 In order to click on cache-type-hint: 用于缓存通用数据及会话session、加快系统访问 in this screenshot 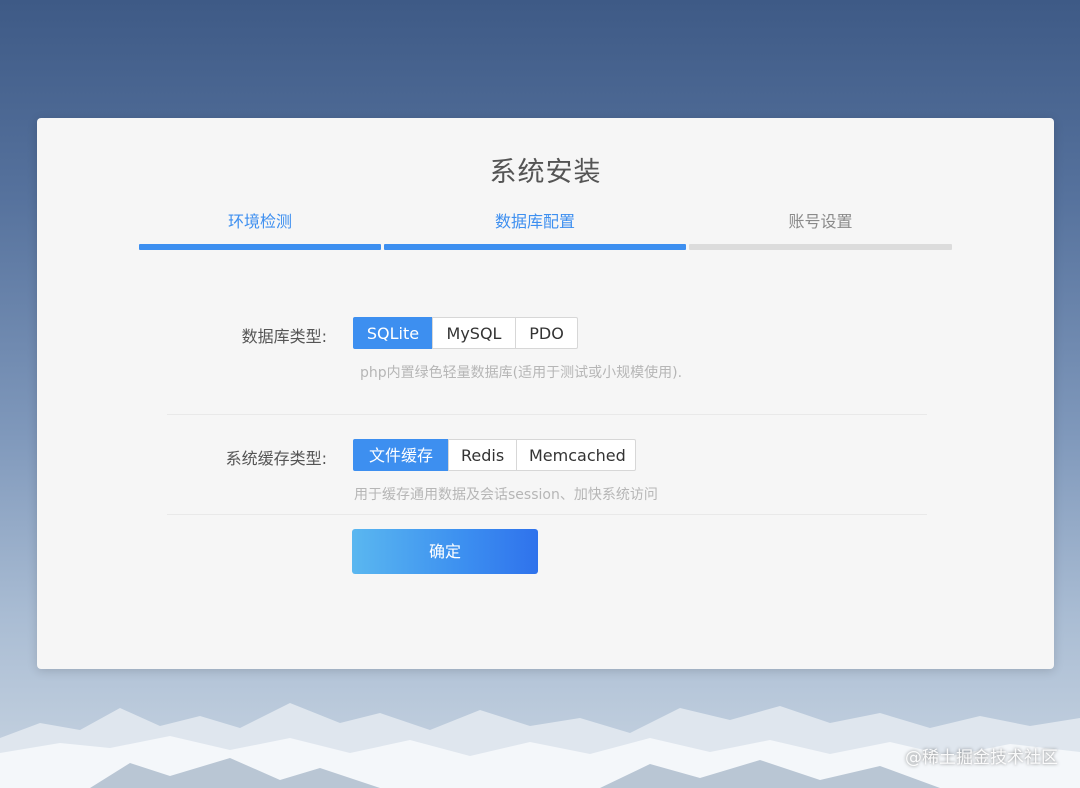, I will do `click(506, 495)`.